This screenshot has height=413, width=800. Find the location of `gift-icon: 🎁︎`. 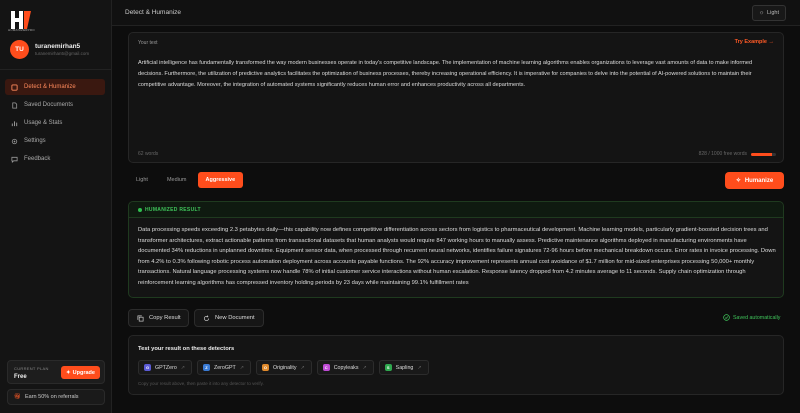

gift-icon: 🎁︎ is located at coordinates (17, 397).